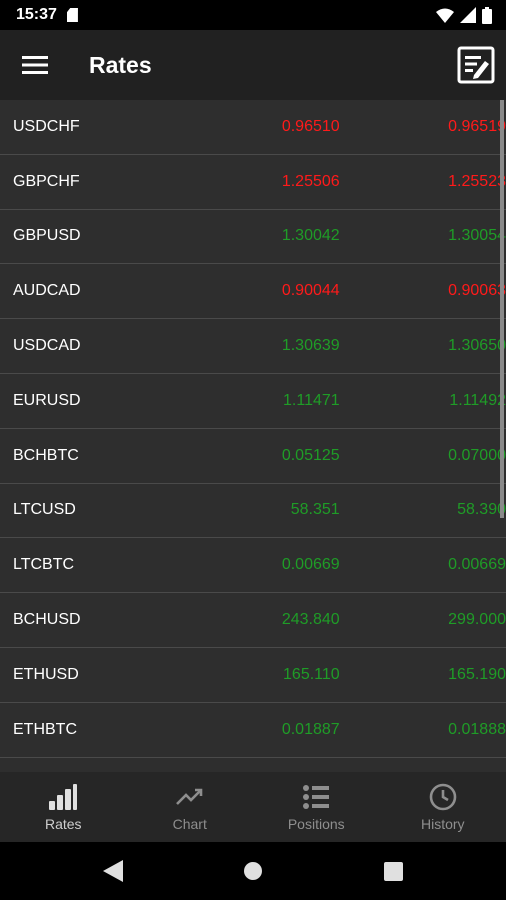 This screenshot has height=900, width=506. Describe the element at coordinates (47, 291) in the screenshot. I see `rate-symbol: AUDCAD` at that location.